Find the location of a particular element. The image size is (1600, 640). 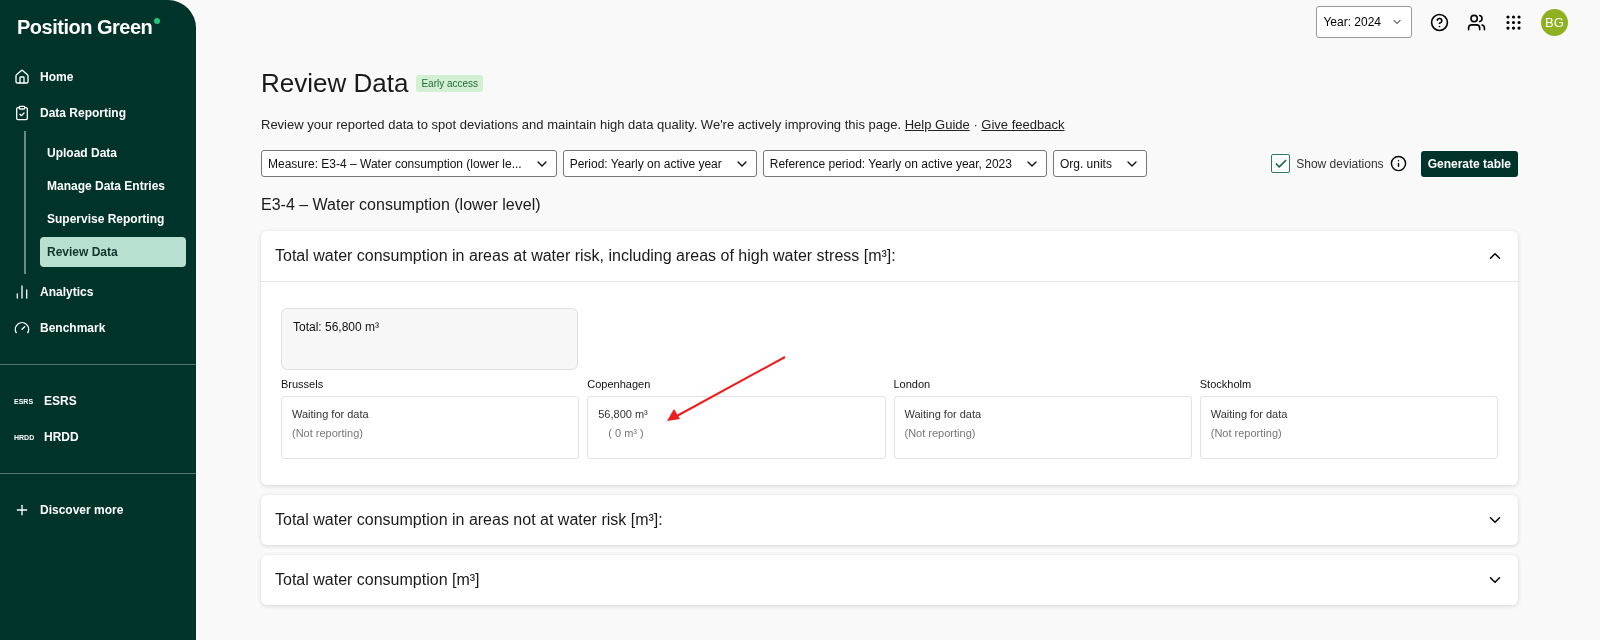

plus-icon is located at coordinates (22, 510).